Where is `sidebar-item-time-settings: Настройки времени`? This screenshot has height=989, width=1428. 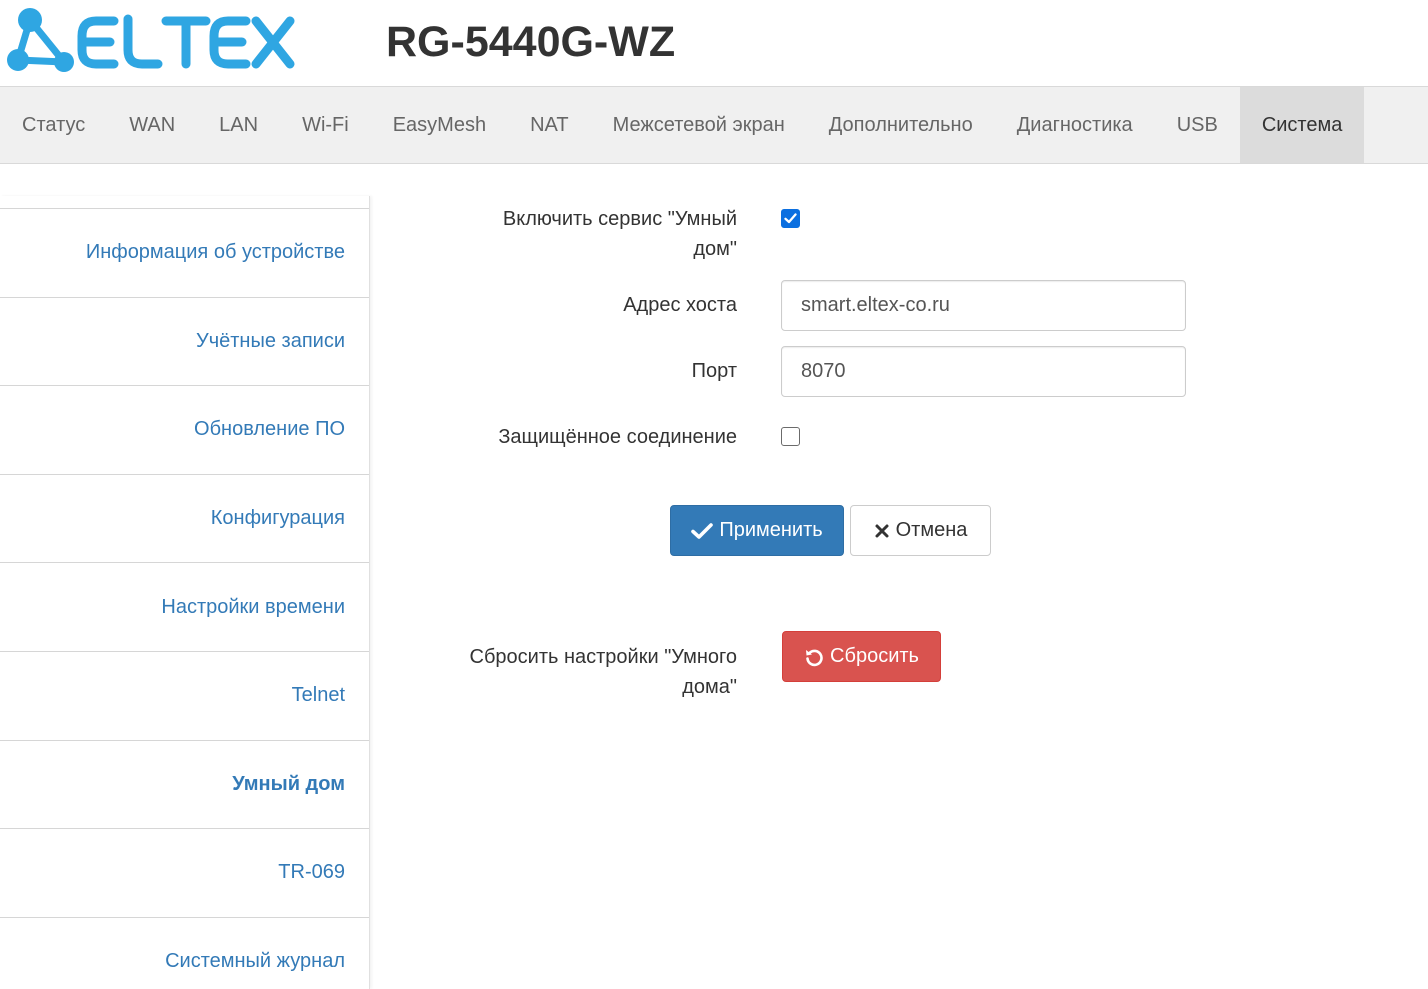 sidebar-item-time-settings: Настройки времени is located at coordinates (184, 606).